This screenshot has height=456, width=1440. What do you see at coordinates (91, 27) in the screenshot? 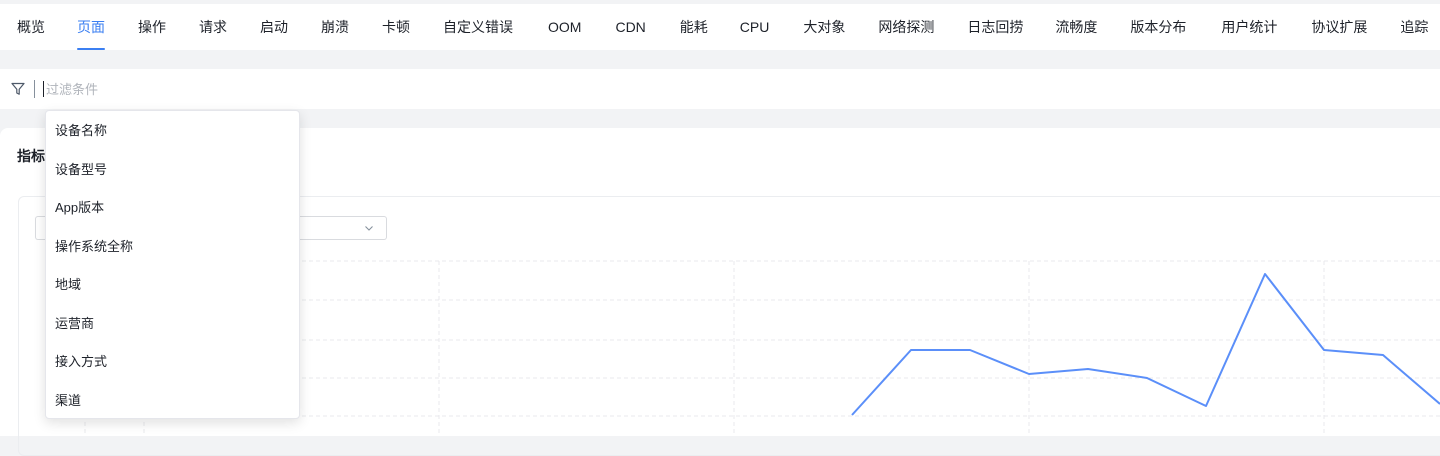
I see `tab-page: 页面` at bounding box center [91, 27].